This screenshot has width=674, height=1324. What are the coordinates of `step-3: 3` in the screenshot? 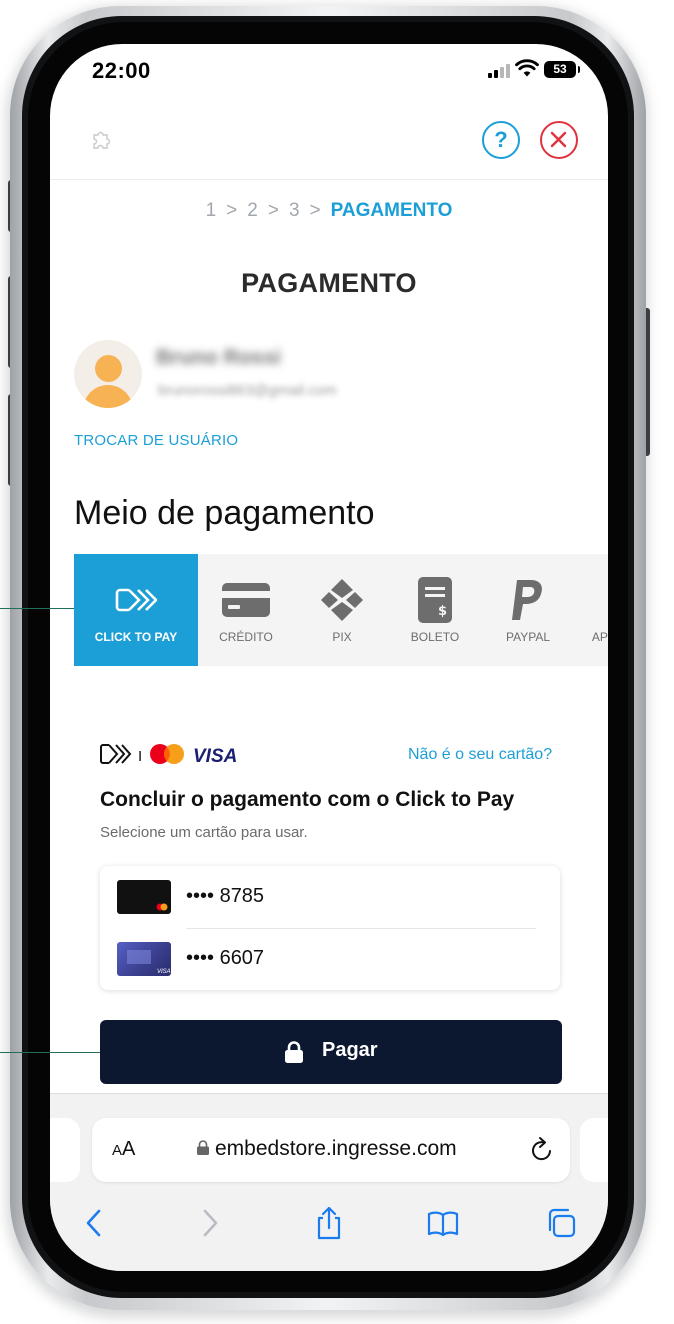 It's located at (294, 210).